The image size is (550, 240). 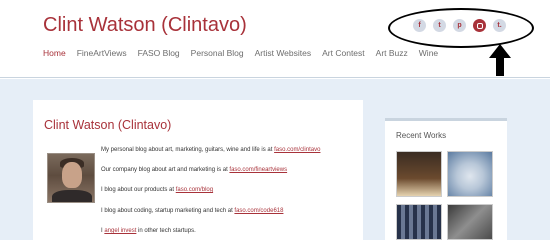 What do you see at coordinates (283, 53) in the screenshot?
I see `nav-item-artist-websites: Artist Websites` at bounding box center [283, 53].